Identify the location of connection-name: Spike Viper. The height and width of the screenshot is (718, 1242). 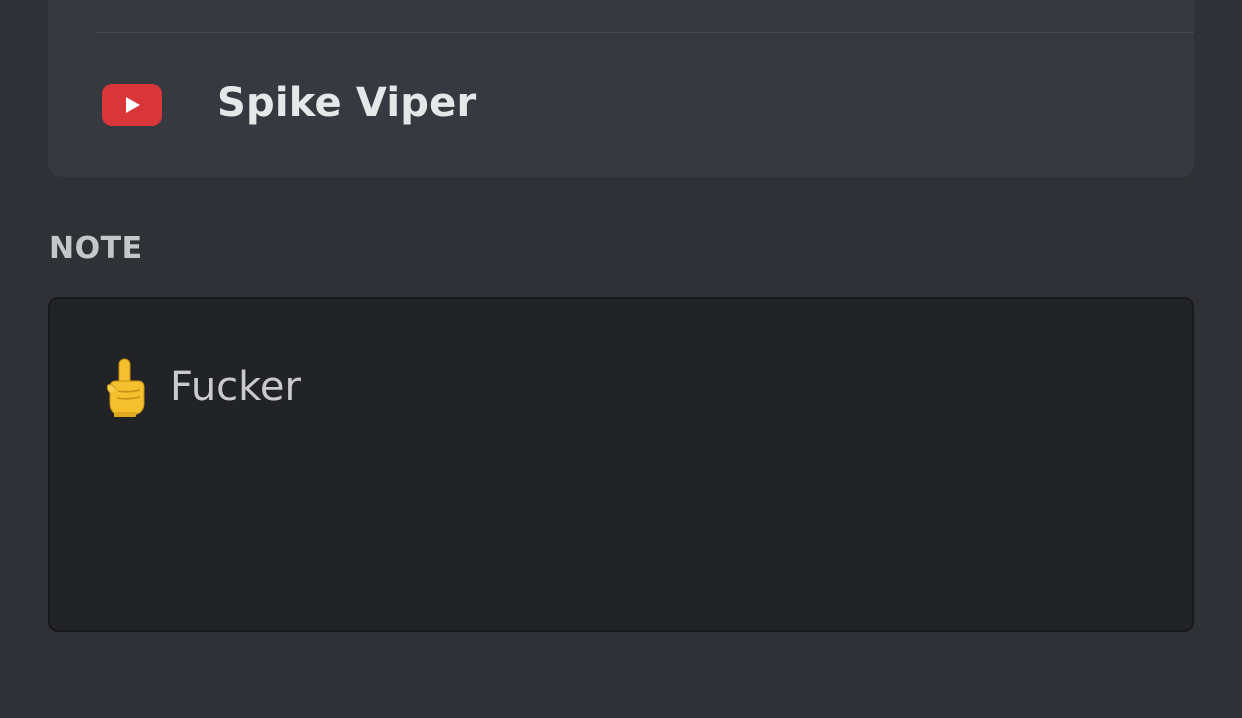
(347, 103).